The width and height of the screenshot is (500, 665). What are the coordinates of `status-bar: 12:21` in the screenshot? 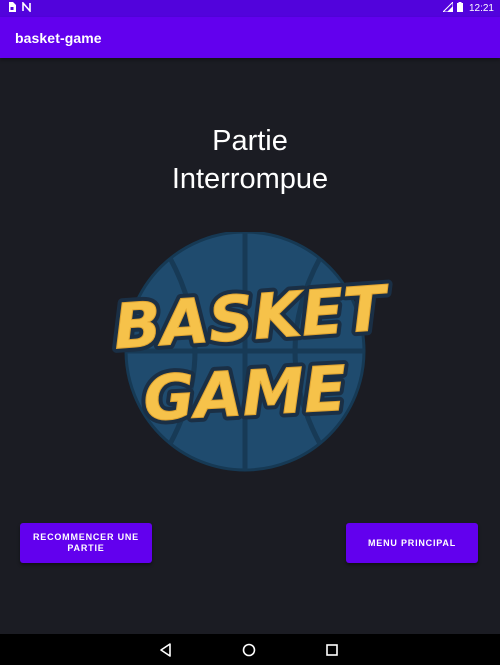 It's located at (250, 8).